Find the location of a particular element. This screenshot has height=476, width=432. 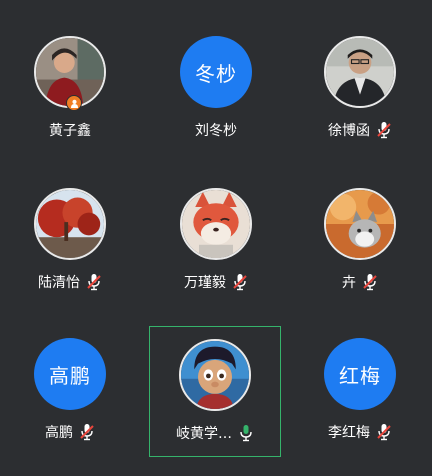

cat-photo-icon is located at coordinates (360, 224).